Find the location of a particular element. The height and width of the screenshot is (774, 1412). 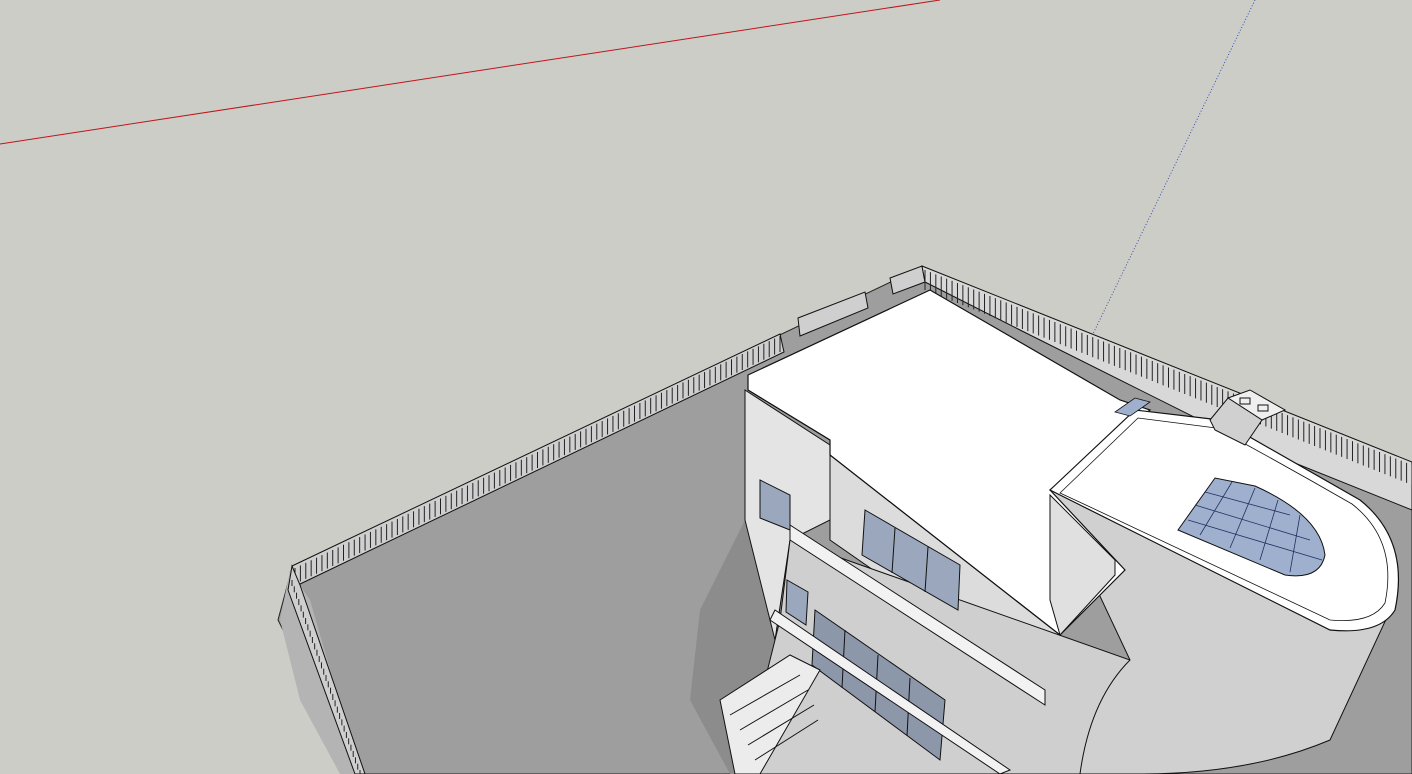

blue-axis-line is located at coordinates (1172, 170).